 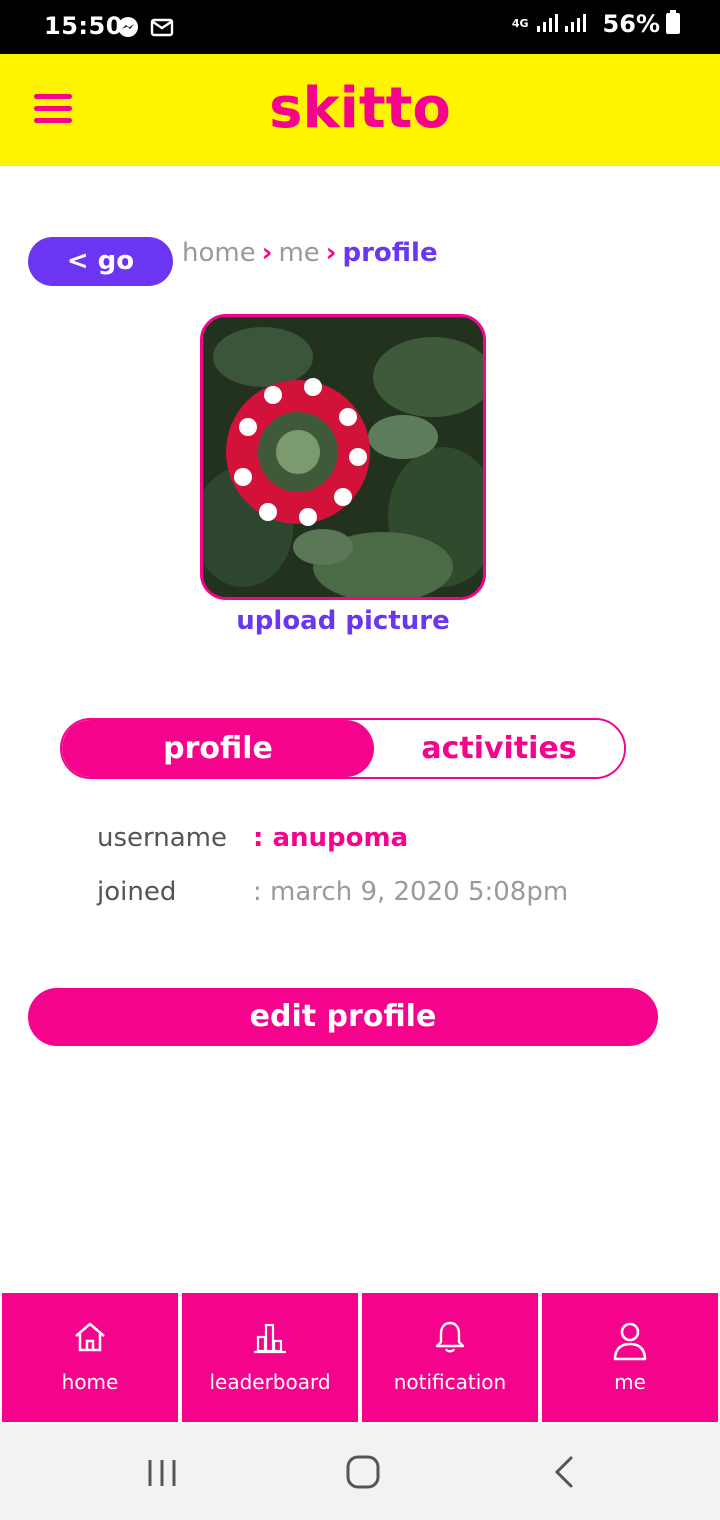 What do you see at coordinates (565, 1472) in the screenshot?
I see `back-icon` at bounding box center [565, 1472].